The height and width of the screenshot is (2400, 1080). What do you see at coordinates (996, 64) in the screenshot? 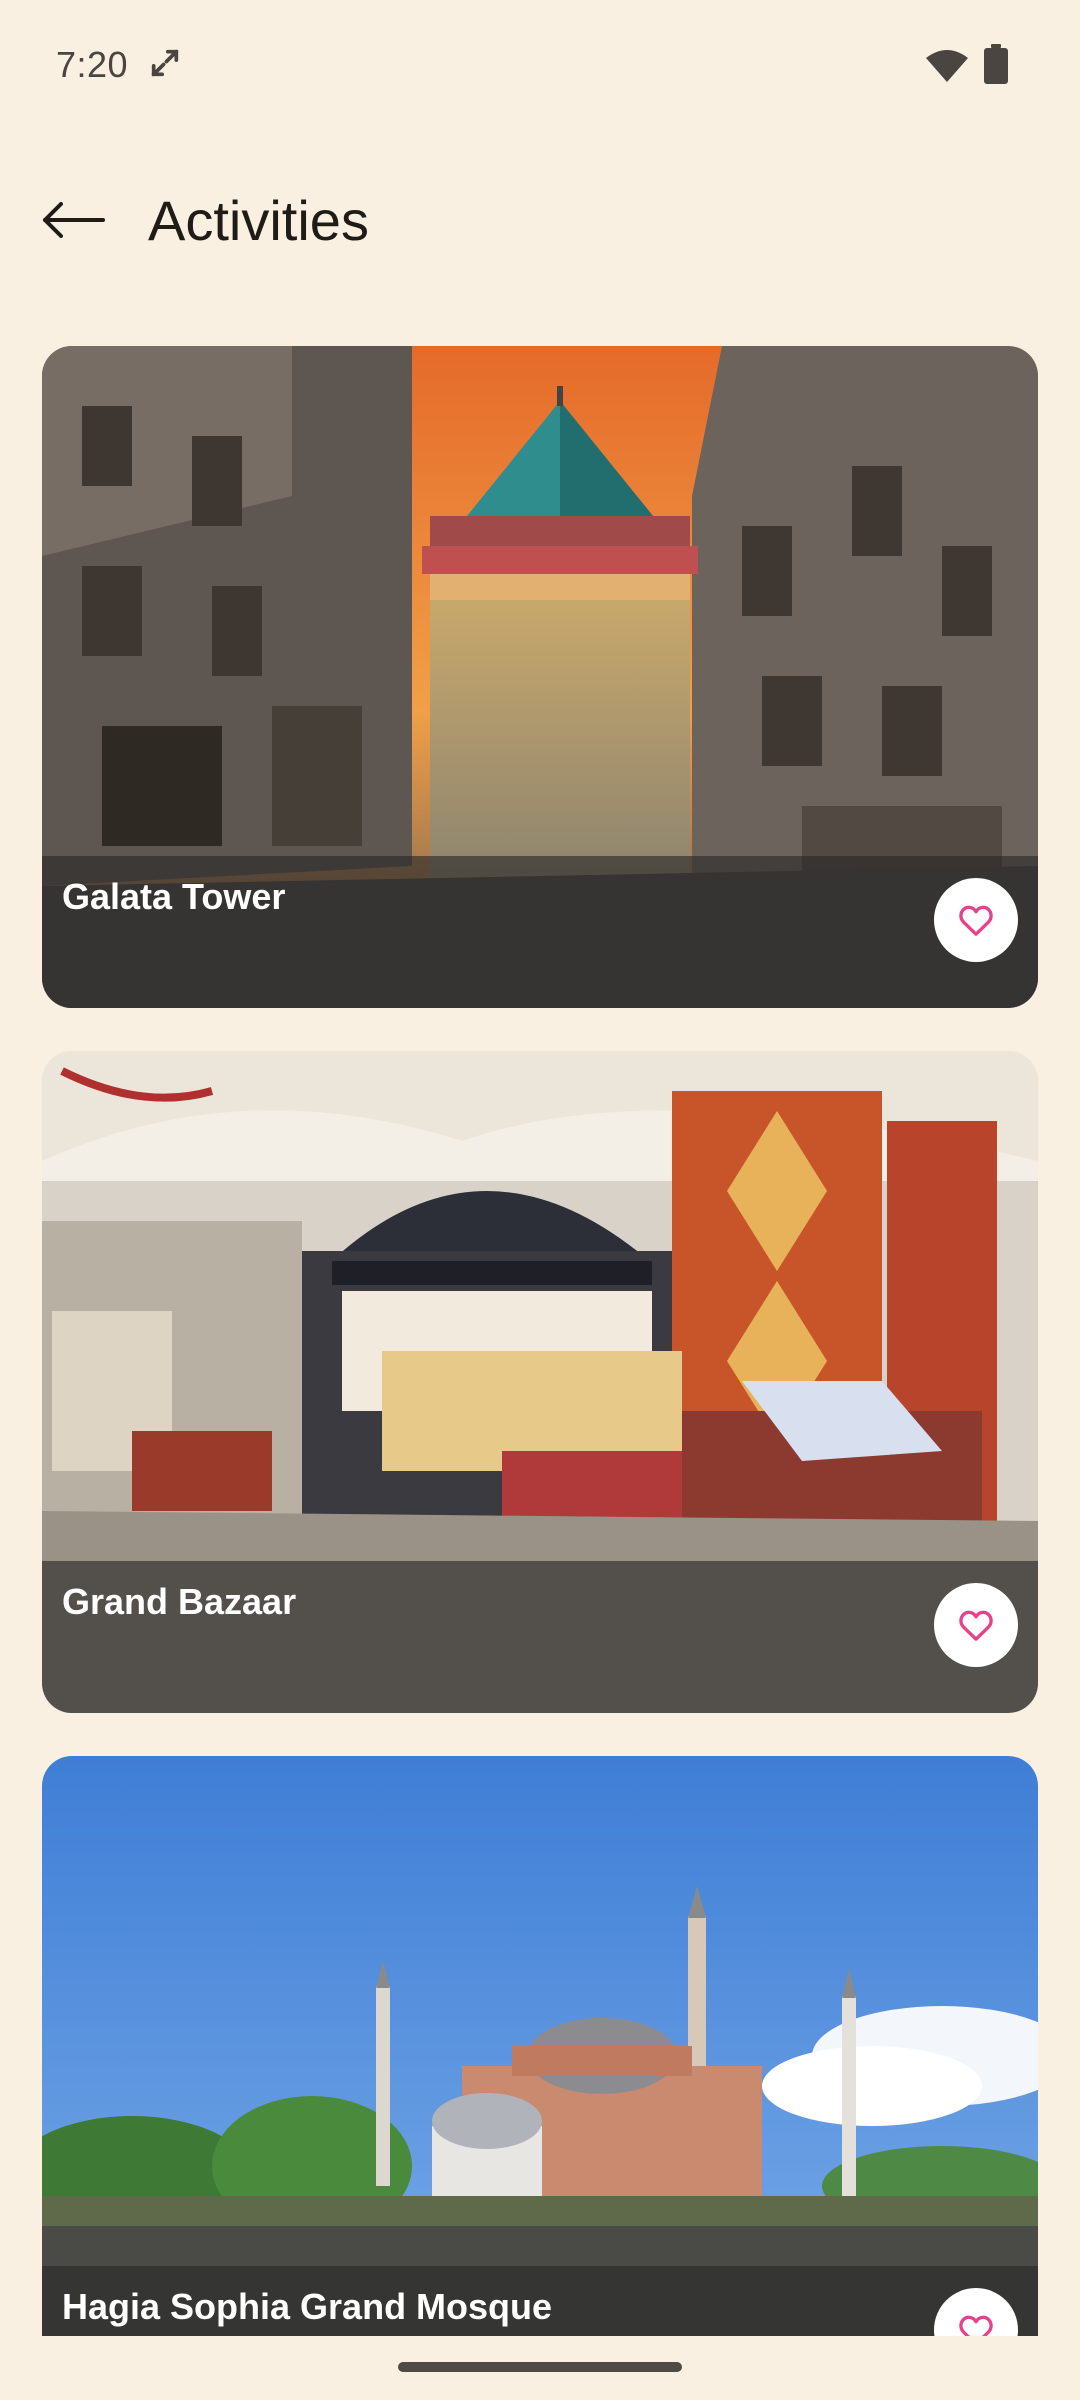
I see `battery-icon` at bounding box center [996, 64].